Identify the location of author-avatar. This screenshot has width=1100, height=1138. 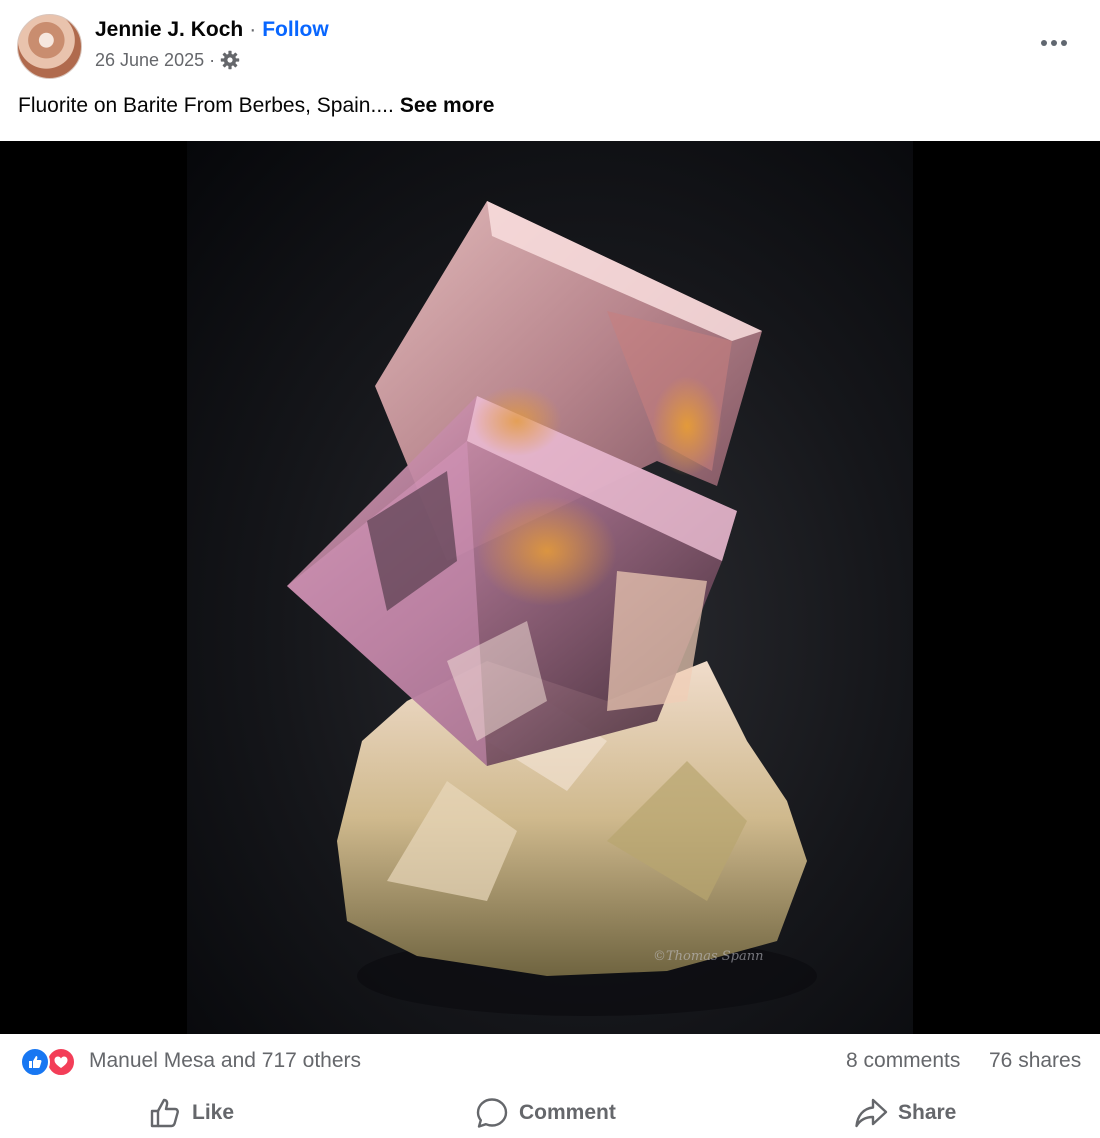
(49, 46).